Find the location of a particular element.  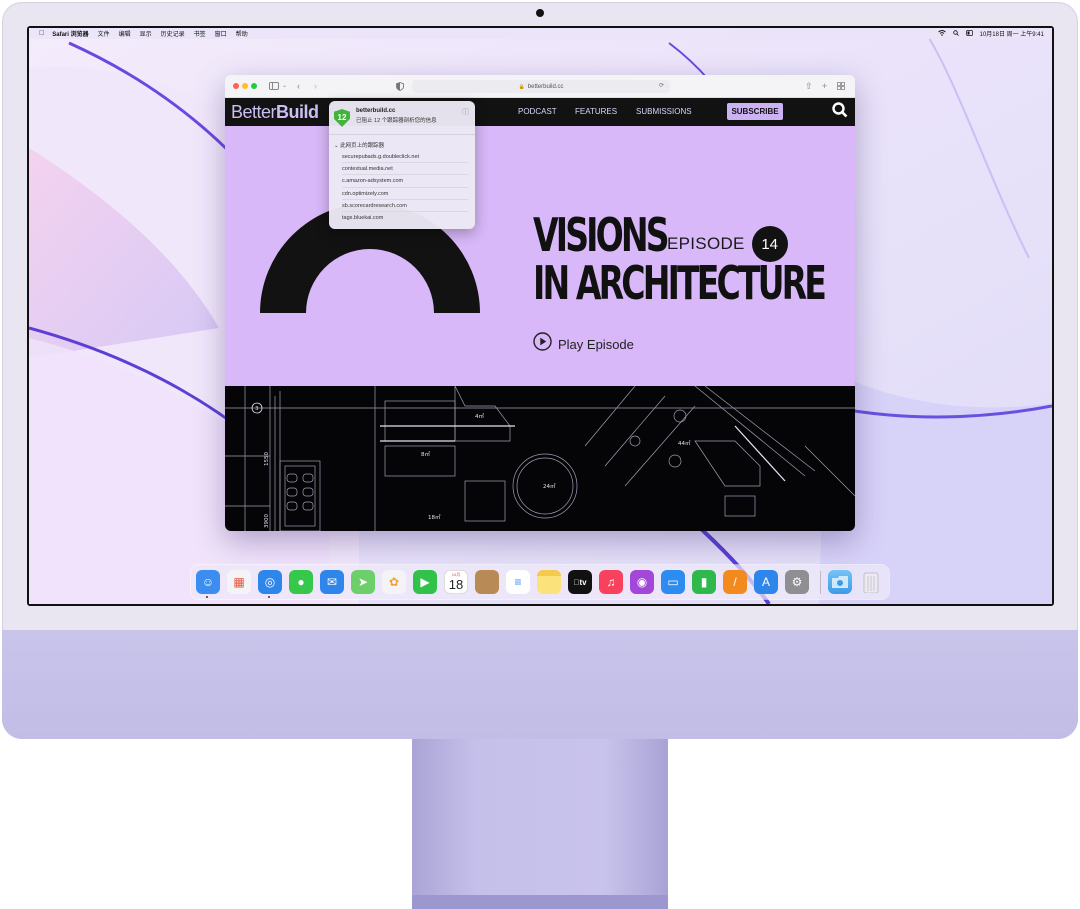

lock-icon: 🔒 is located at coordinates (521, 86).